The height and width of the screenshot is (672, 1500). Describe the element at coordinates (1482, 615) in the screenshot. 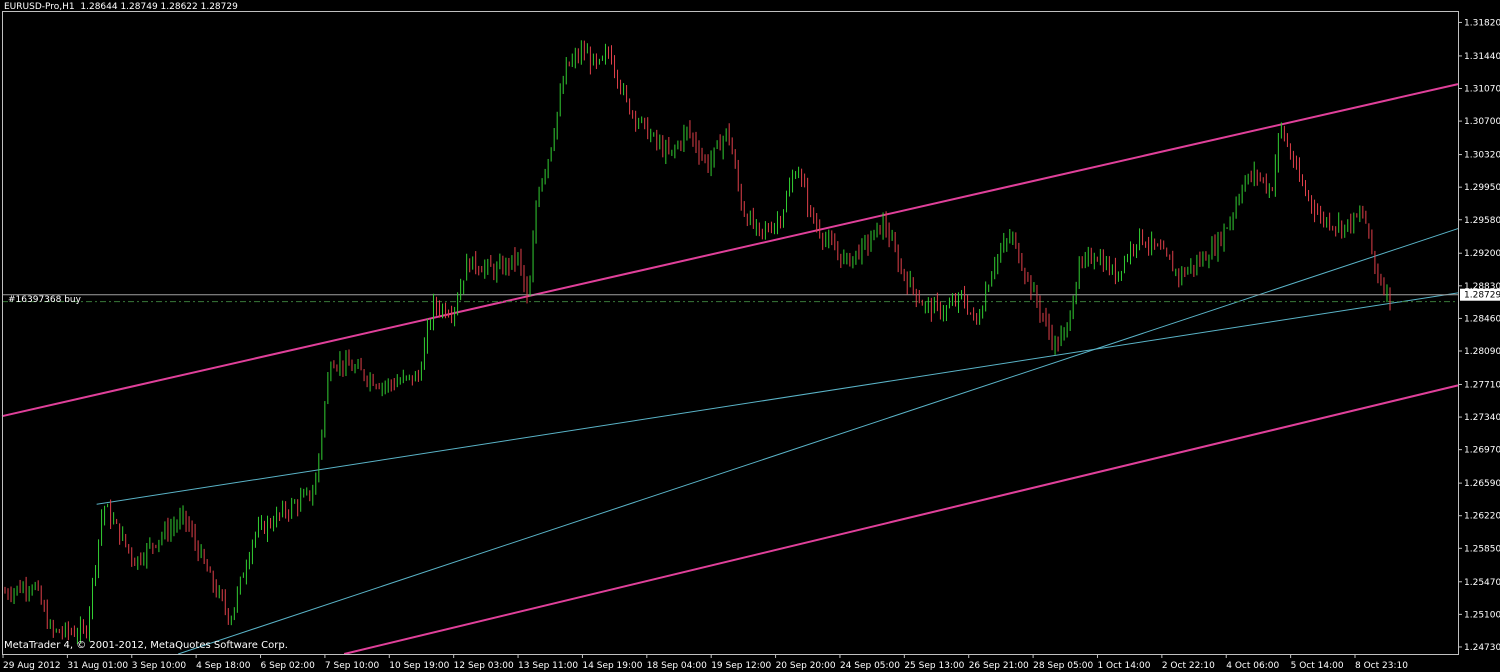

I see `price-tick-label: 1.25100` at that location.